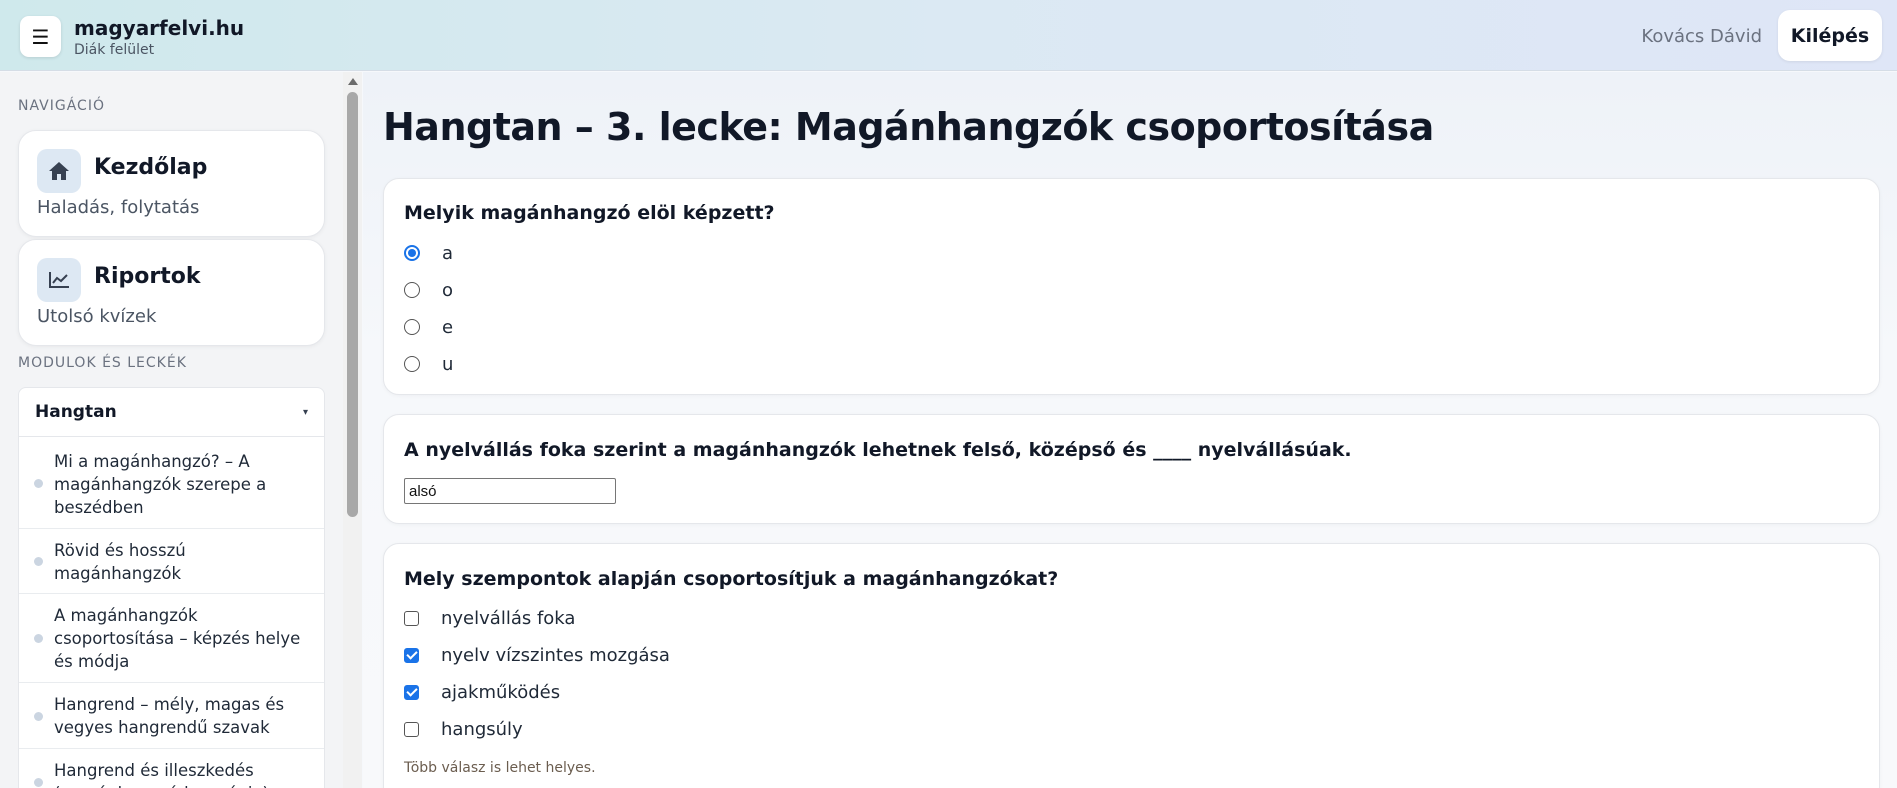 Image resolution: width=1897 pixels, height=788 pixels. I want to click on hamburger-menu-icon: ☰, so click(40, 36).